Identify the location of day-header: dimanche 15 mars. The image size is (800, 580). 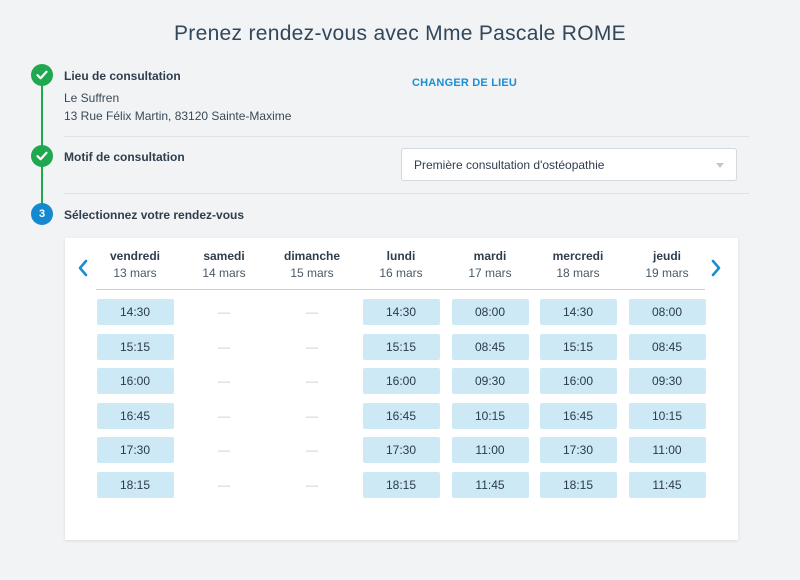
(312, 264).